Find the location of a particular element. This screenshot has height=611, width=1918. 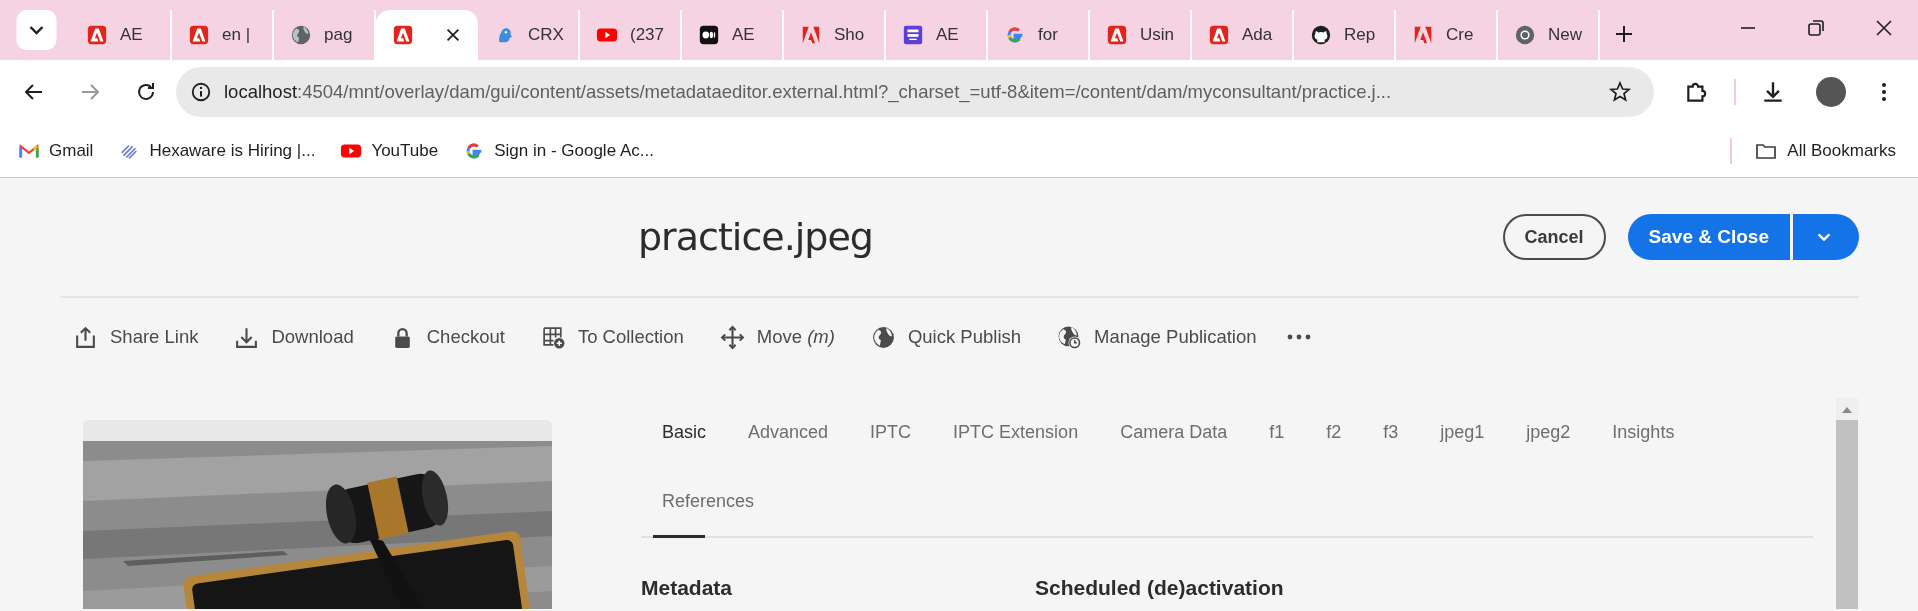

info-icon is located at coordinates (201, 92).